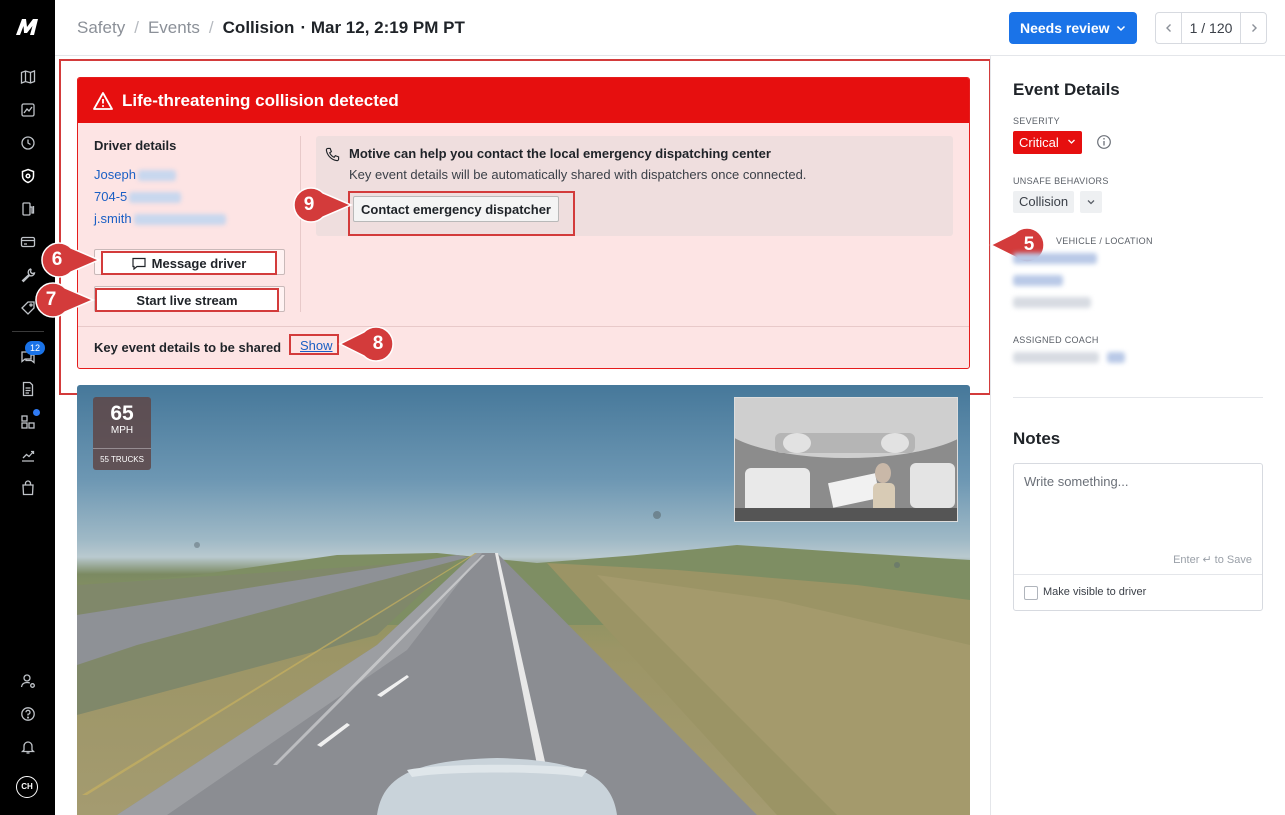 The width and height of the screenshot is (1285, 815). I want to click on driver-phone-link: 704-5, so click(138, 196).